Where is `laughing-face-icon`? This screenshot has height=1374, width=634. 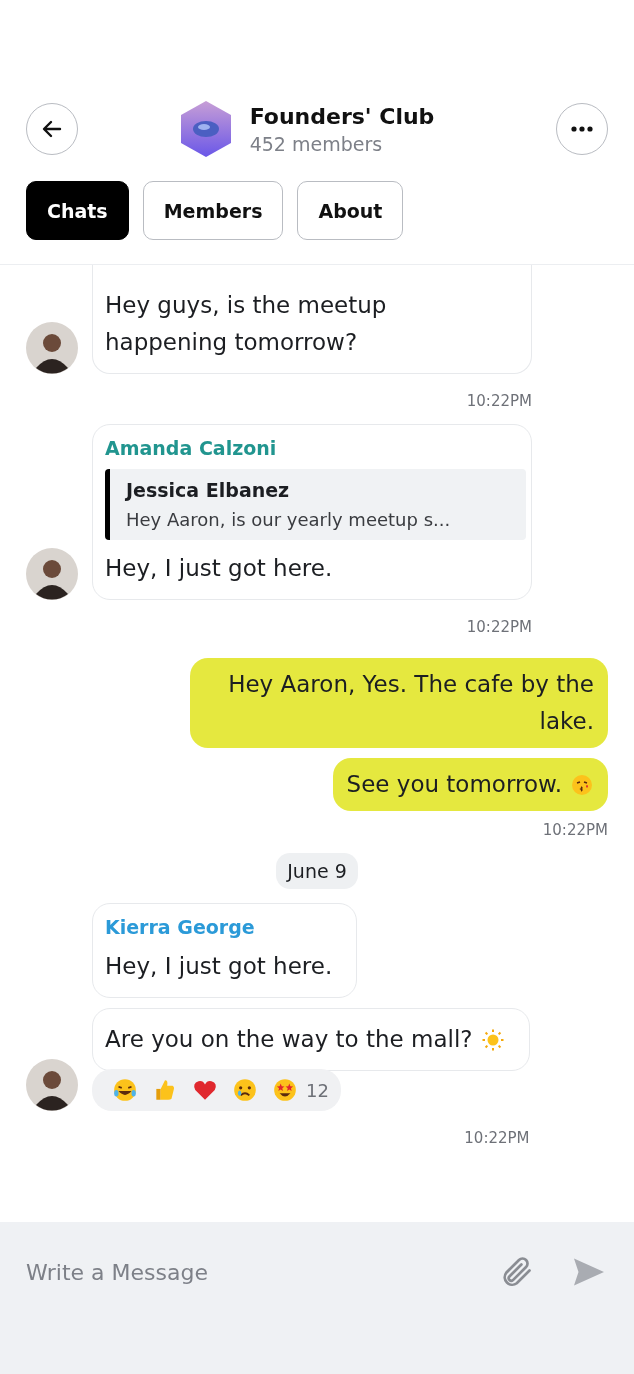
laughing-face-icon is located at coordinates (125, 1090).